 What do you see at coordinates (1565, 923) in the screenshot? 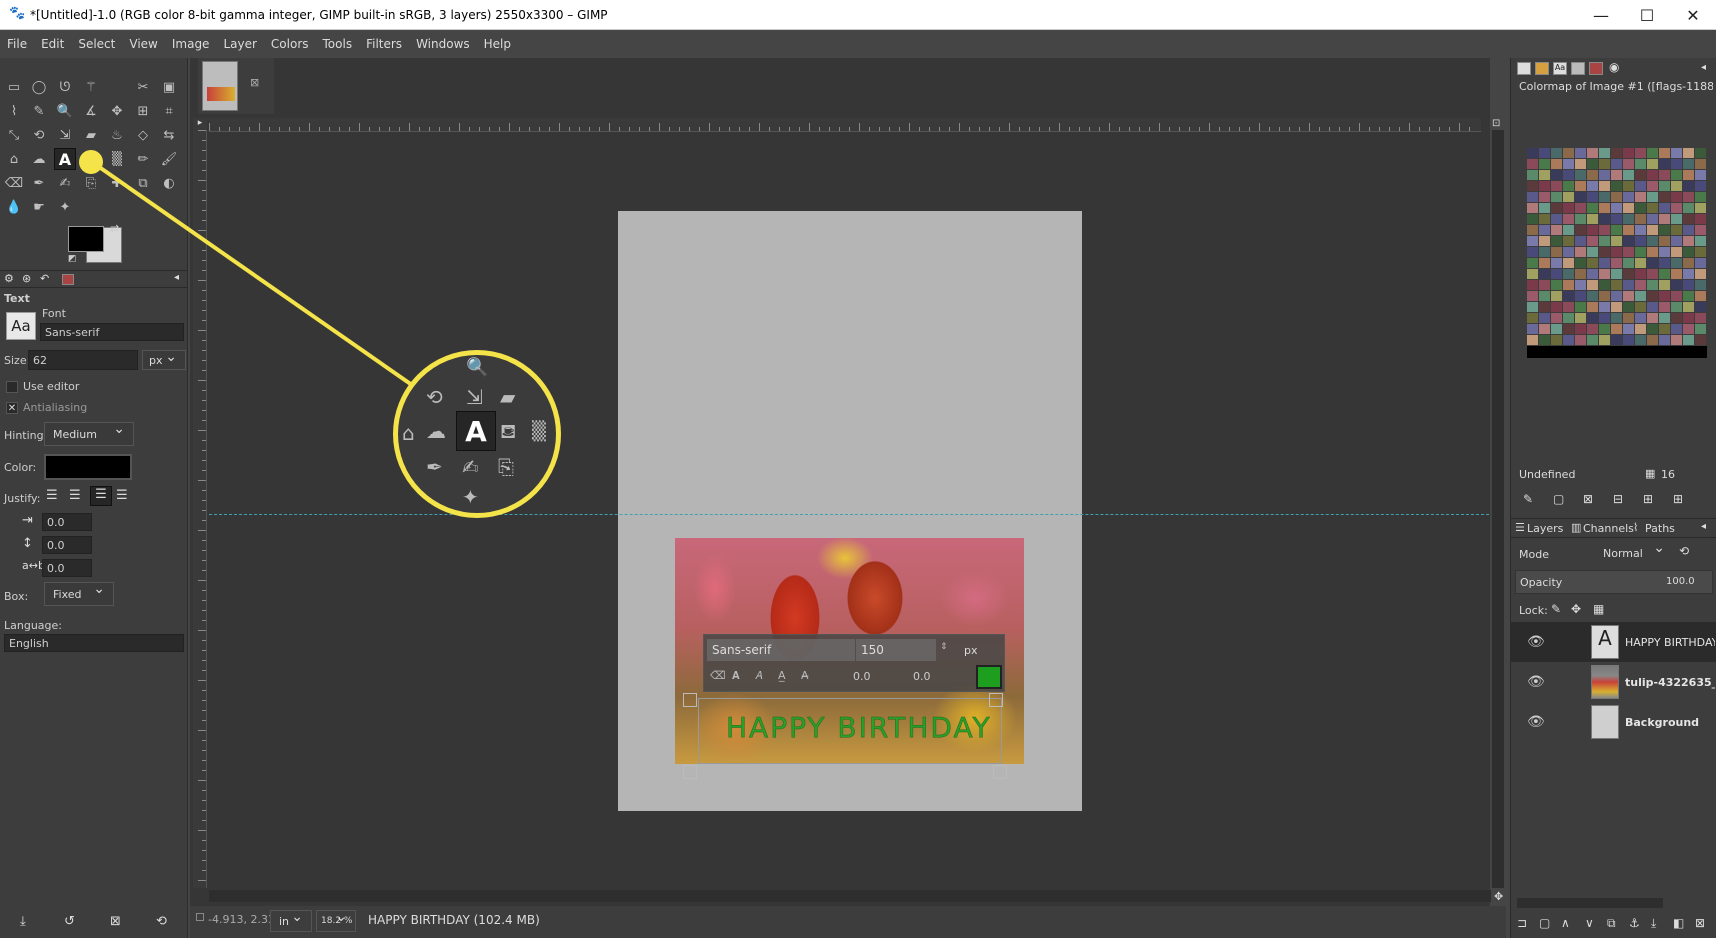
I see `raise-layer-icon: ∧` at bounding box center [1565, 923].